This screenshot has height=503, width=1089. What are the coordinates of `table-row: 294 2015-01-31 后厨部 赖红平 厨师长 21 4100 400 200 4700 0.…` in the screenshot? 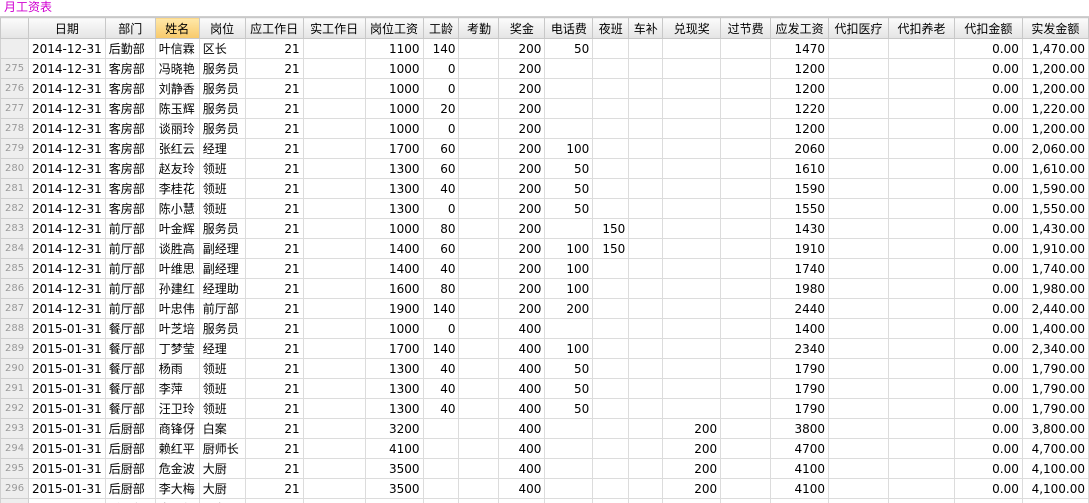 It's located at (544, 448).